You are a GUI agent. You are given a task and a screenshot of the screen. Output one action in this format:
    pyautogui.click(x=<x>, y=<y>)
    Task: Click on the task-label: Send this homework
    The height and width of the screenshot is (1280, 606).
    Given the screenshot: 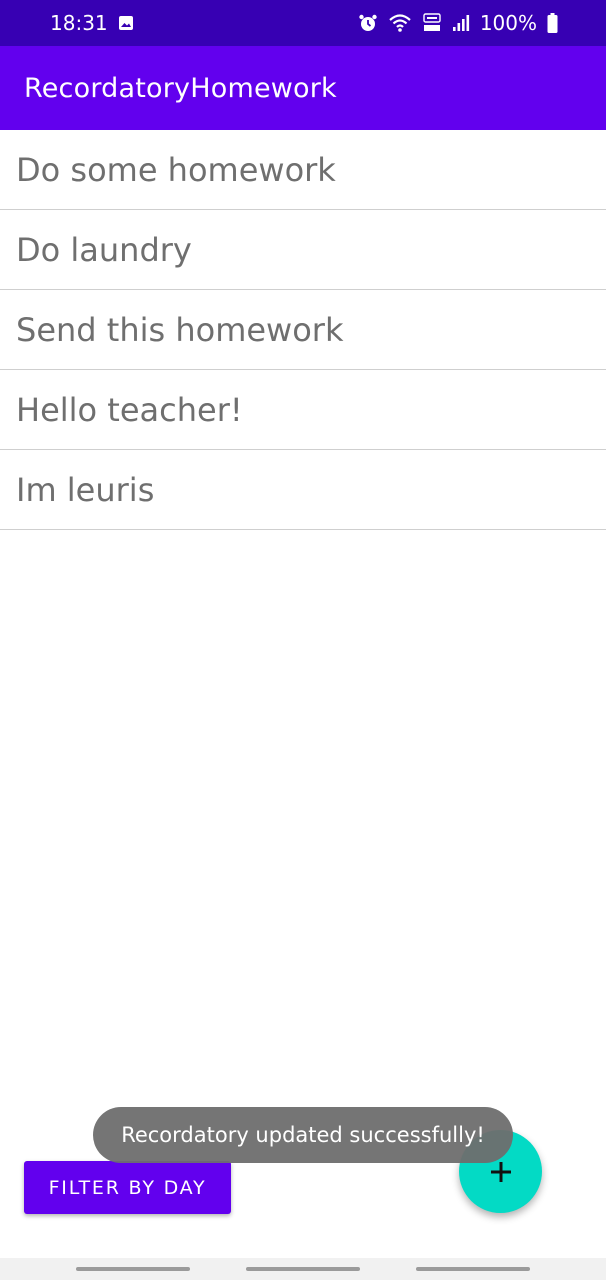 What is the action you would take?
    pyautogui.click(x=180, y=329)
    